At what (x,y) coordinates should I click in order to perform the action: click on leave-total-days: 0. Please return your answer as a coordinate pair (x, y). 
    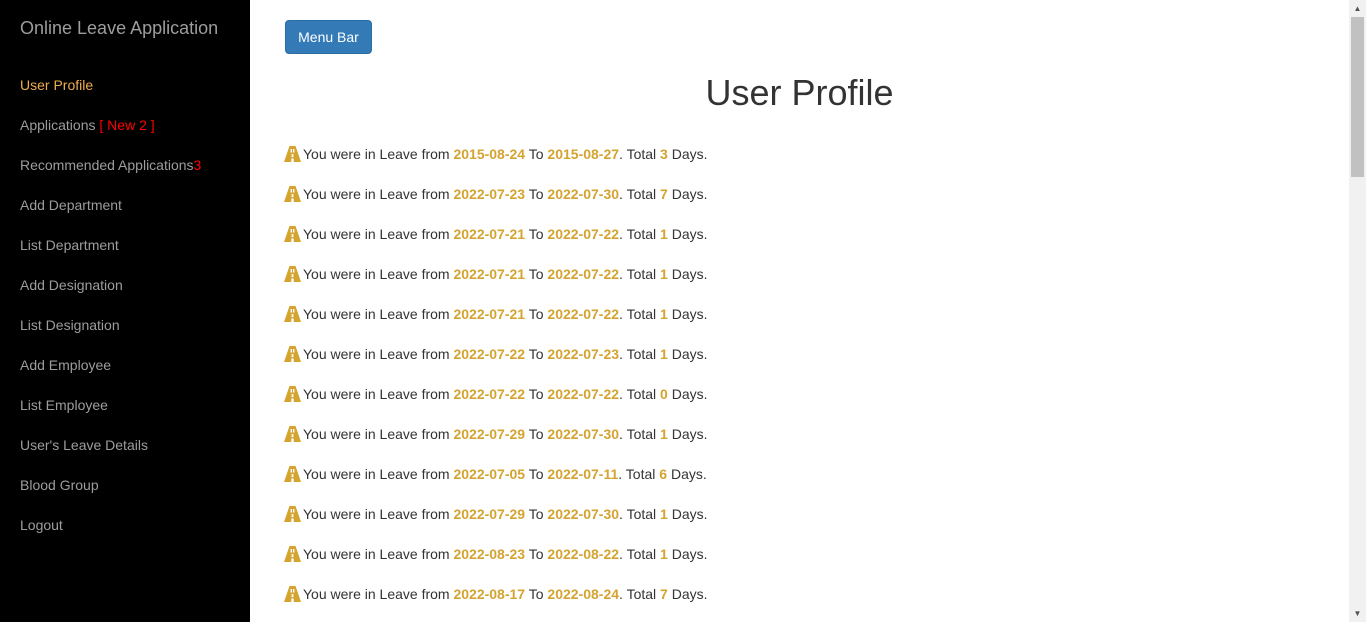
    Looking at the image, I should click on (664, 394).